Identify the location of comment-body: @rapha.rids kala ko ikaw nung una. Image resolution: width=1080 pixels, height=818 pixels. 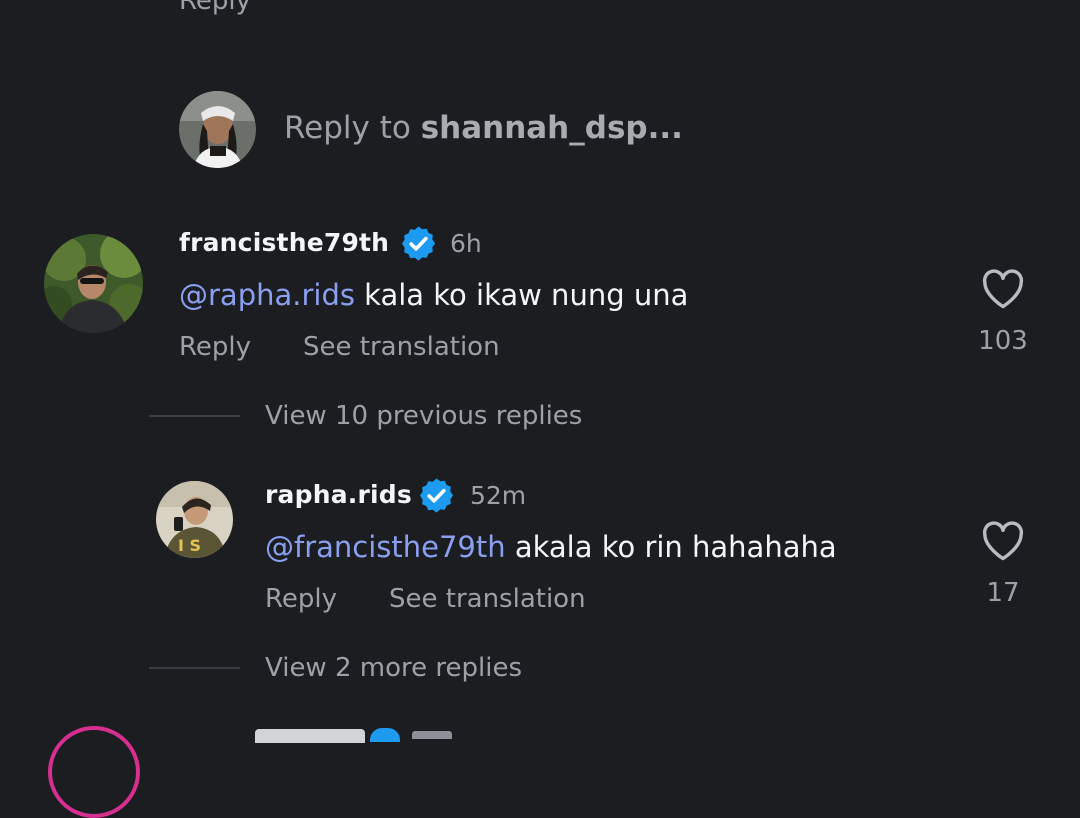
(433, 295).